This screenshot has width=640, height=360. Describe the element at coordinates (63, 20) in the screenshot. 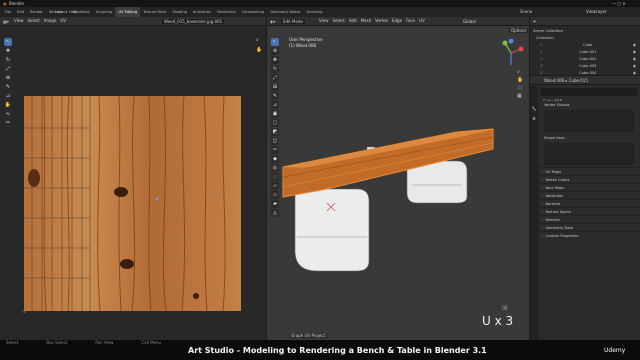

I see `uv-menu-uv: UV` at that location.